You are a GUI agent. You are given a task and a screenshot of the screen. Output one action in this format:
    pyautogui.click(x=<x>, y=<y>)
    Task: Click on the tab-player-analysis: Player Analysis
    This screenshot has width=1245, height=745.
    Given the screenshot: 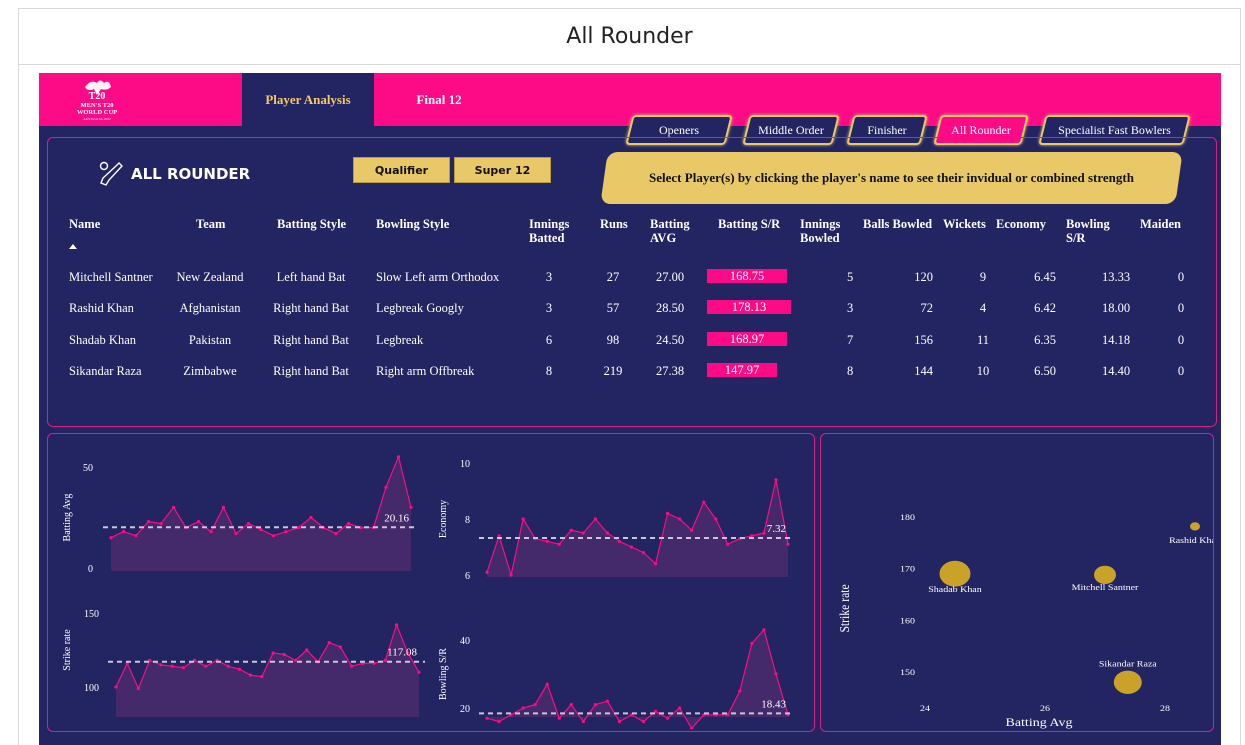 What is the action you would take?
    pyautogui.click(x=308, y=99)
    